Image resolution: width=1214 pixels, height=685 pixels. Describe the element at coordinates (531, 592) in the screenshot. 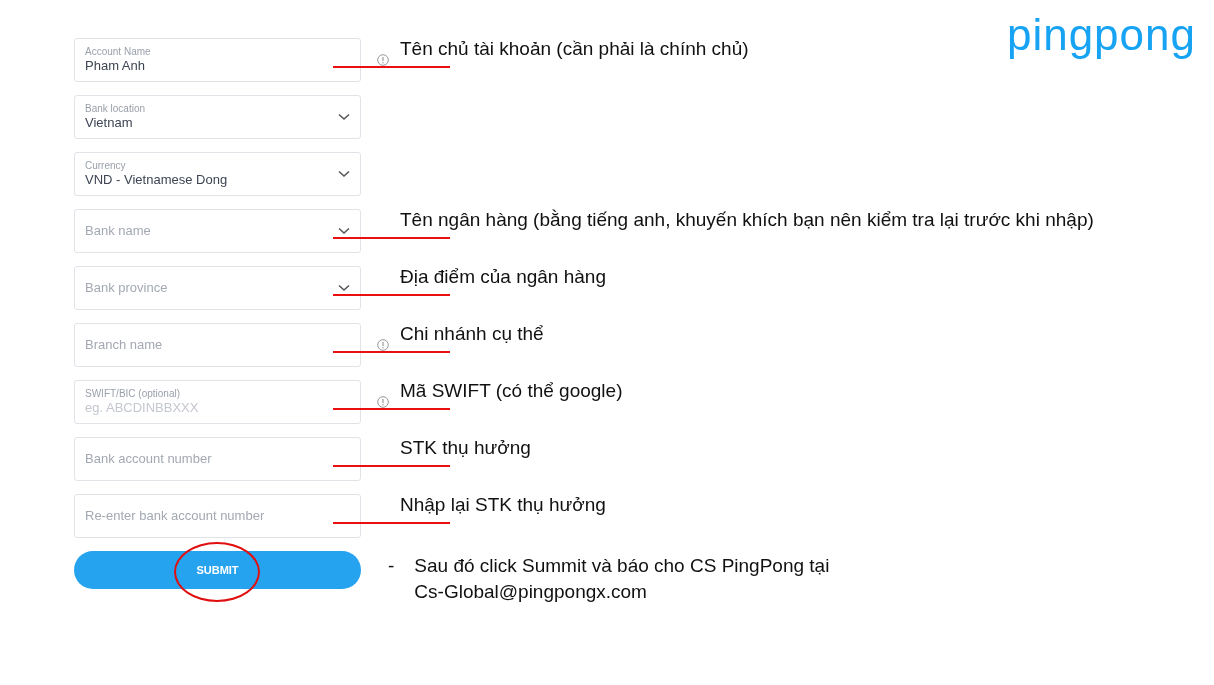

I see `note-text: Cs-Global@pingpongx.com` at that location.